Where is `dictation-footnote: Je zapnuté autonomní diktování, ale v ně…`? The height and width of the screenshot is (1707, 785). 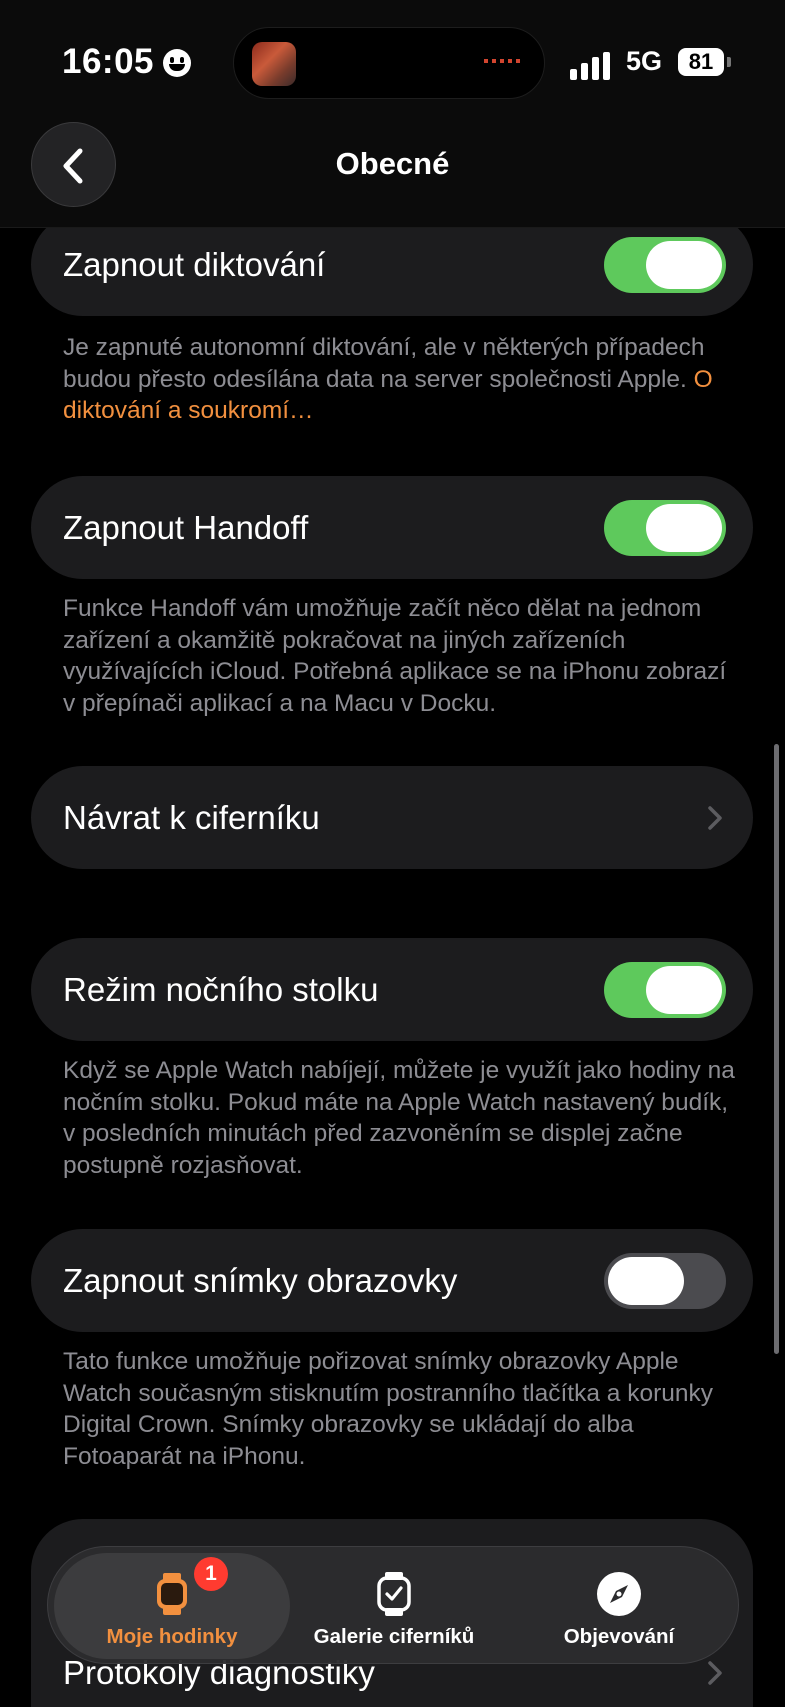 dictation-footnote: Je zapnuté autonomní diktování, ale v ně… is located at coordinates (388, 379).